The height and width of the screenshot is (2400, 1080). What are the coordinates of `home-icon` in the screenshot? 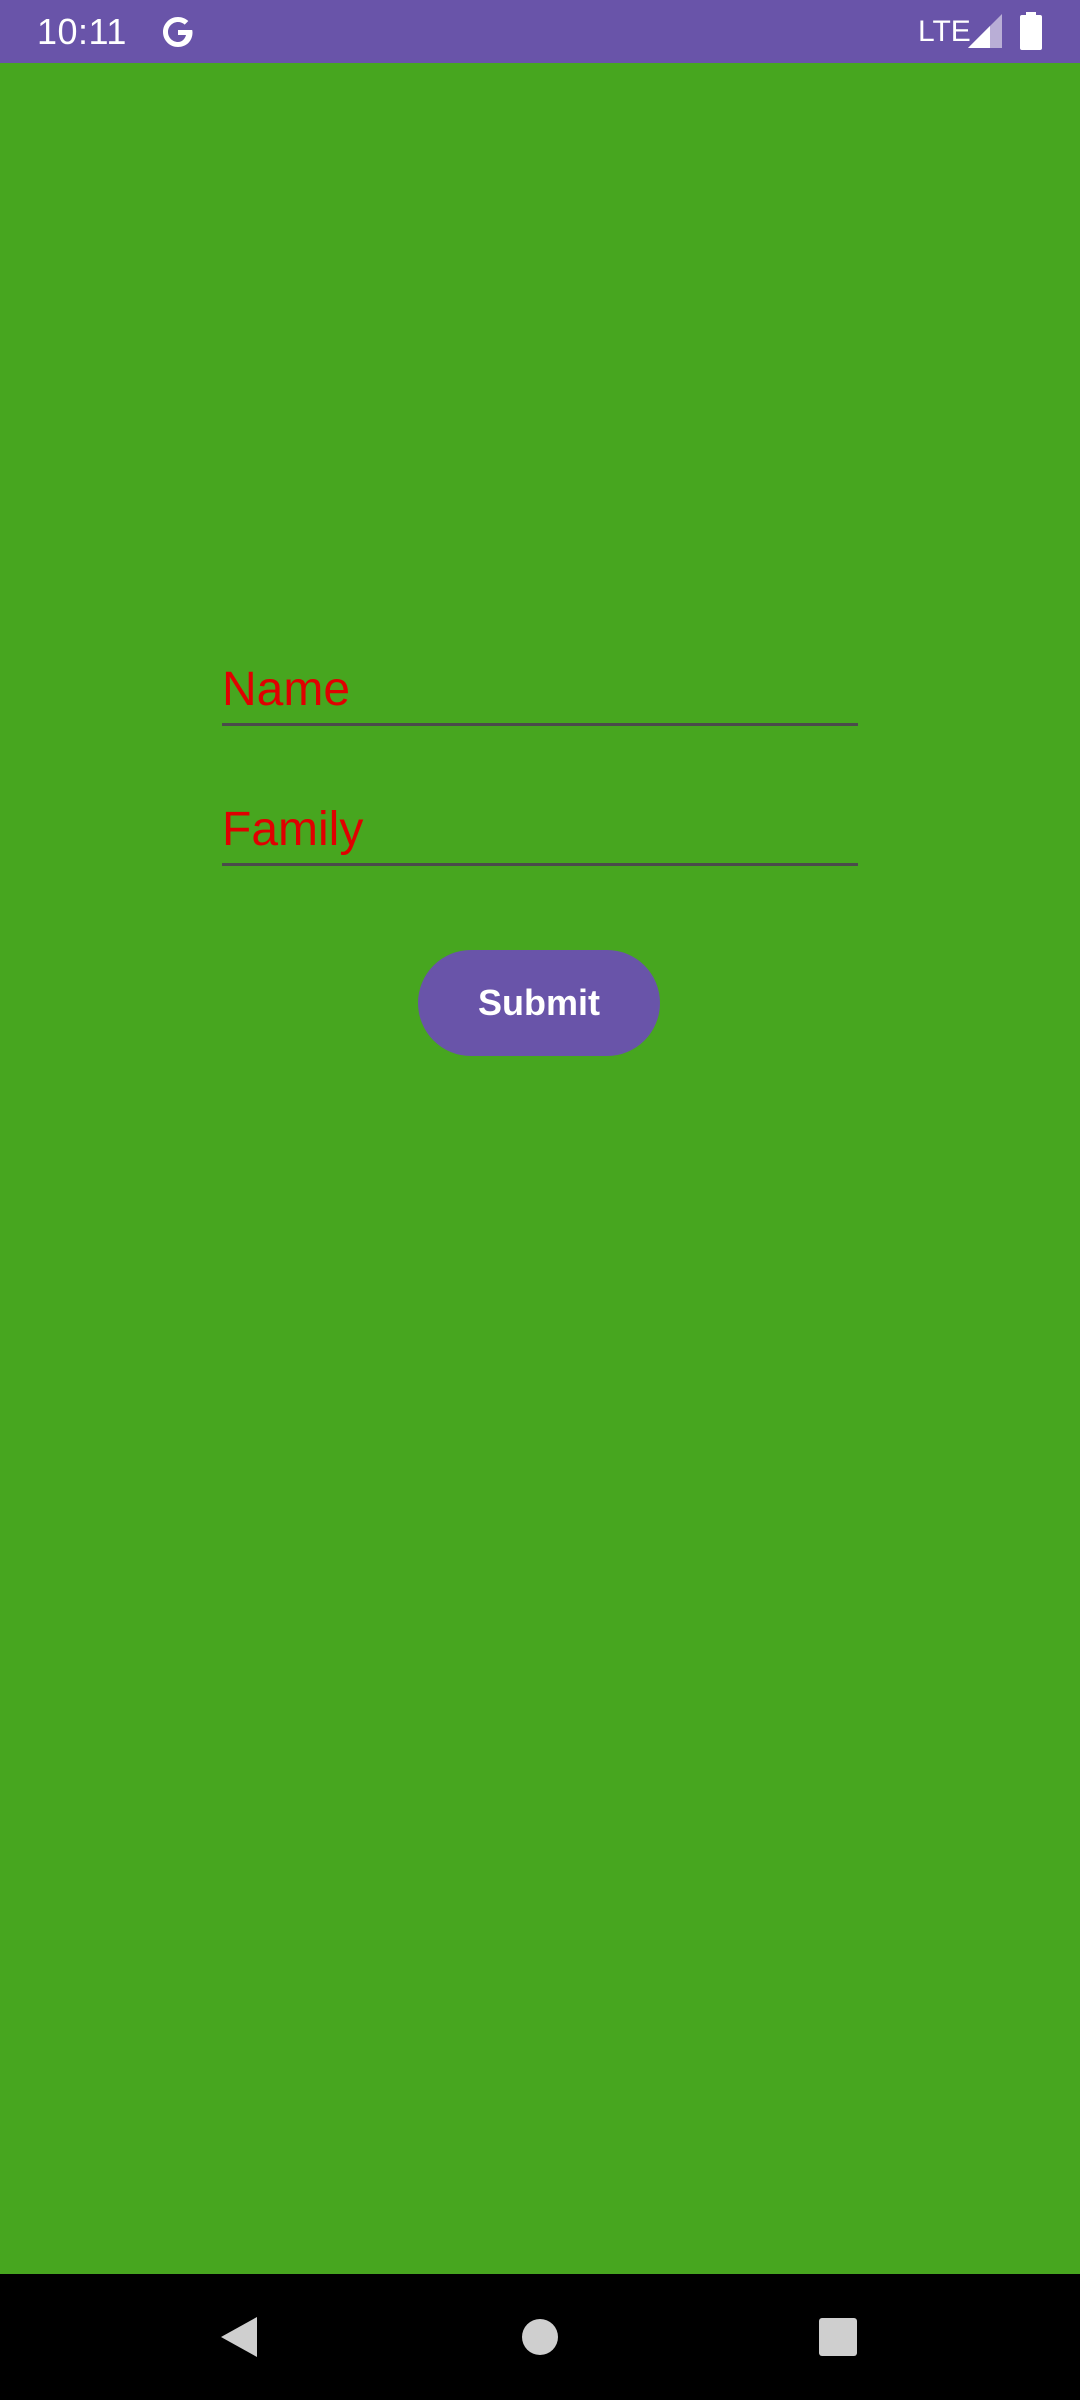 It's located at (540, 2337).